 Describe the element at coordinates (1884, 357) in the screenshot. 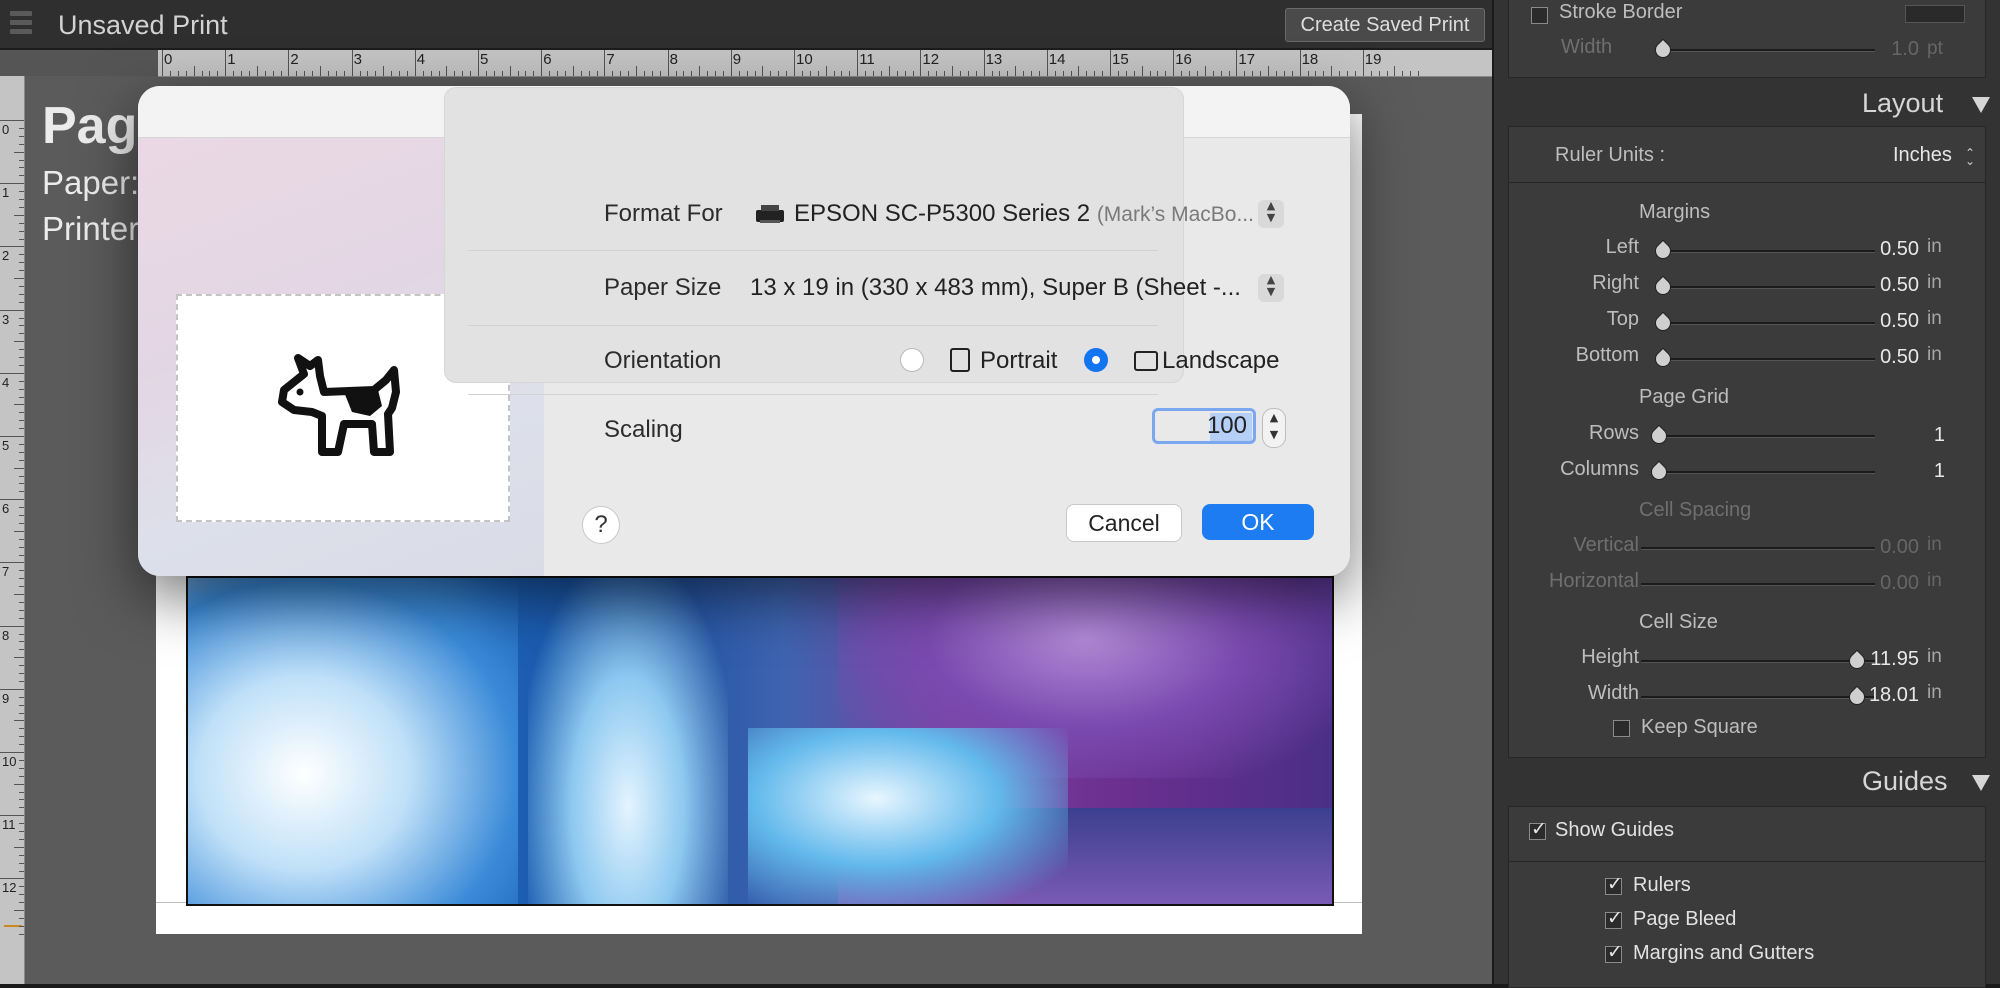

I see `margin-bottom-value: 0.50` at that location.